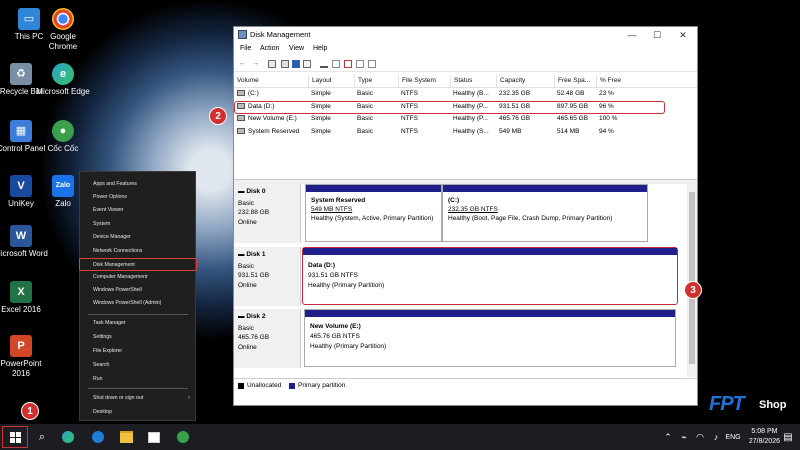 This screenshot has width=800, height=450. What do you see at coordinates (256, 316) in the screenshot?
I see `disk-name-text: Disk 2` at bounding box center [256, 316].